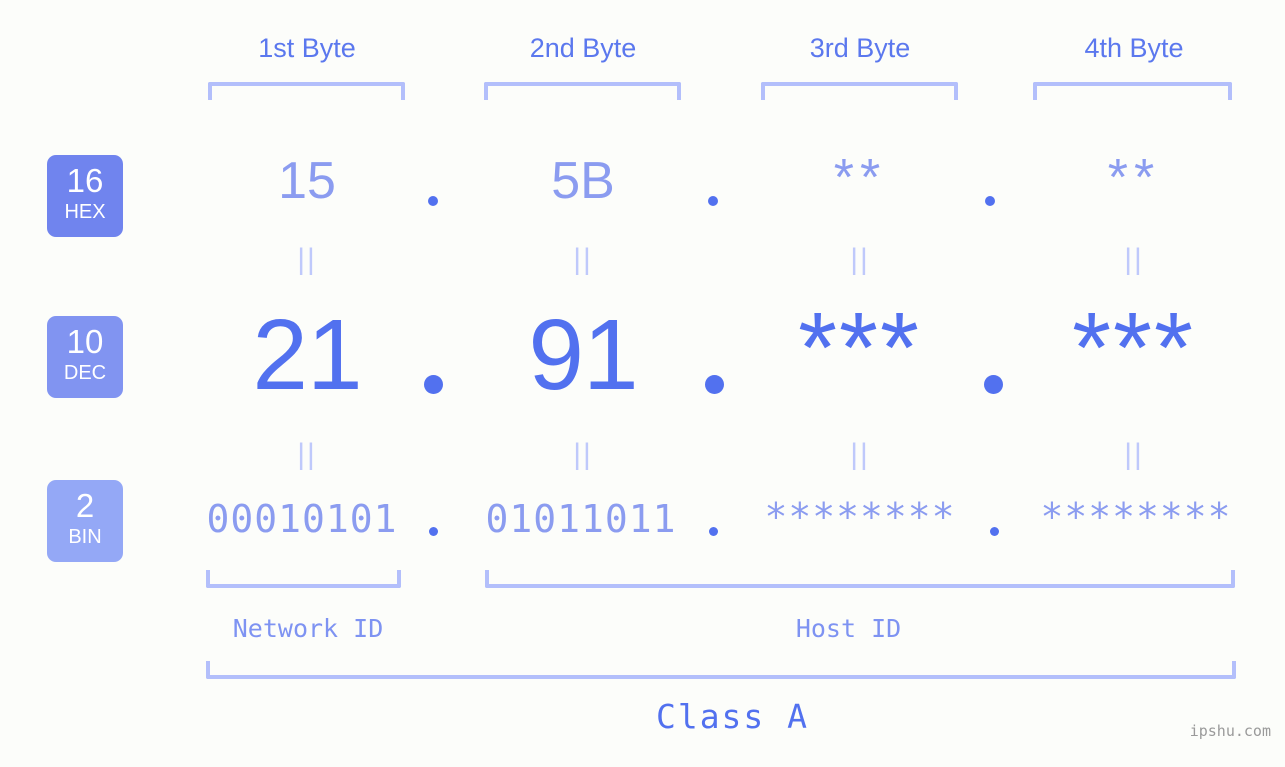 Image resolution: width=1285 pixels, height=767 pixels. I want to click on equals-sign-dec-bin-3: ||, so click(860, 454).